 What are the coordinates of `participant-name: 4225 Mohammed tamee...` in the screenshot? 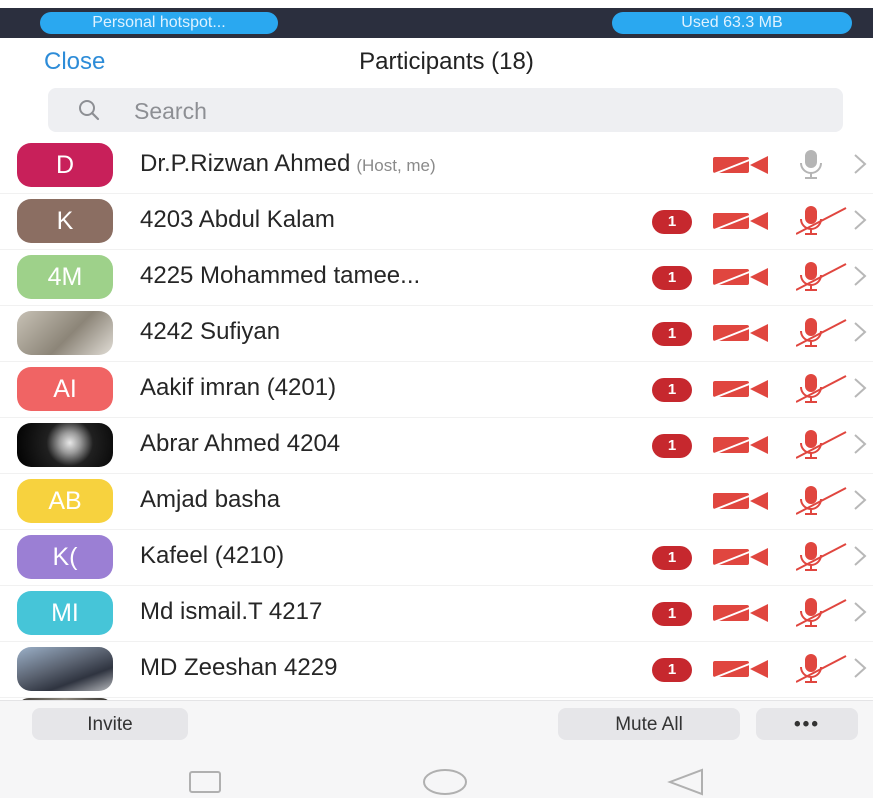 It's located at (280, 275).